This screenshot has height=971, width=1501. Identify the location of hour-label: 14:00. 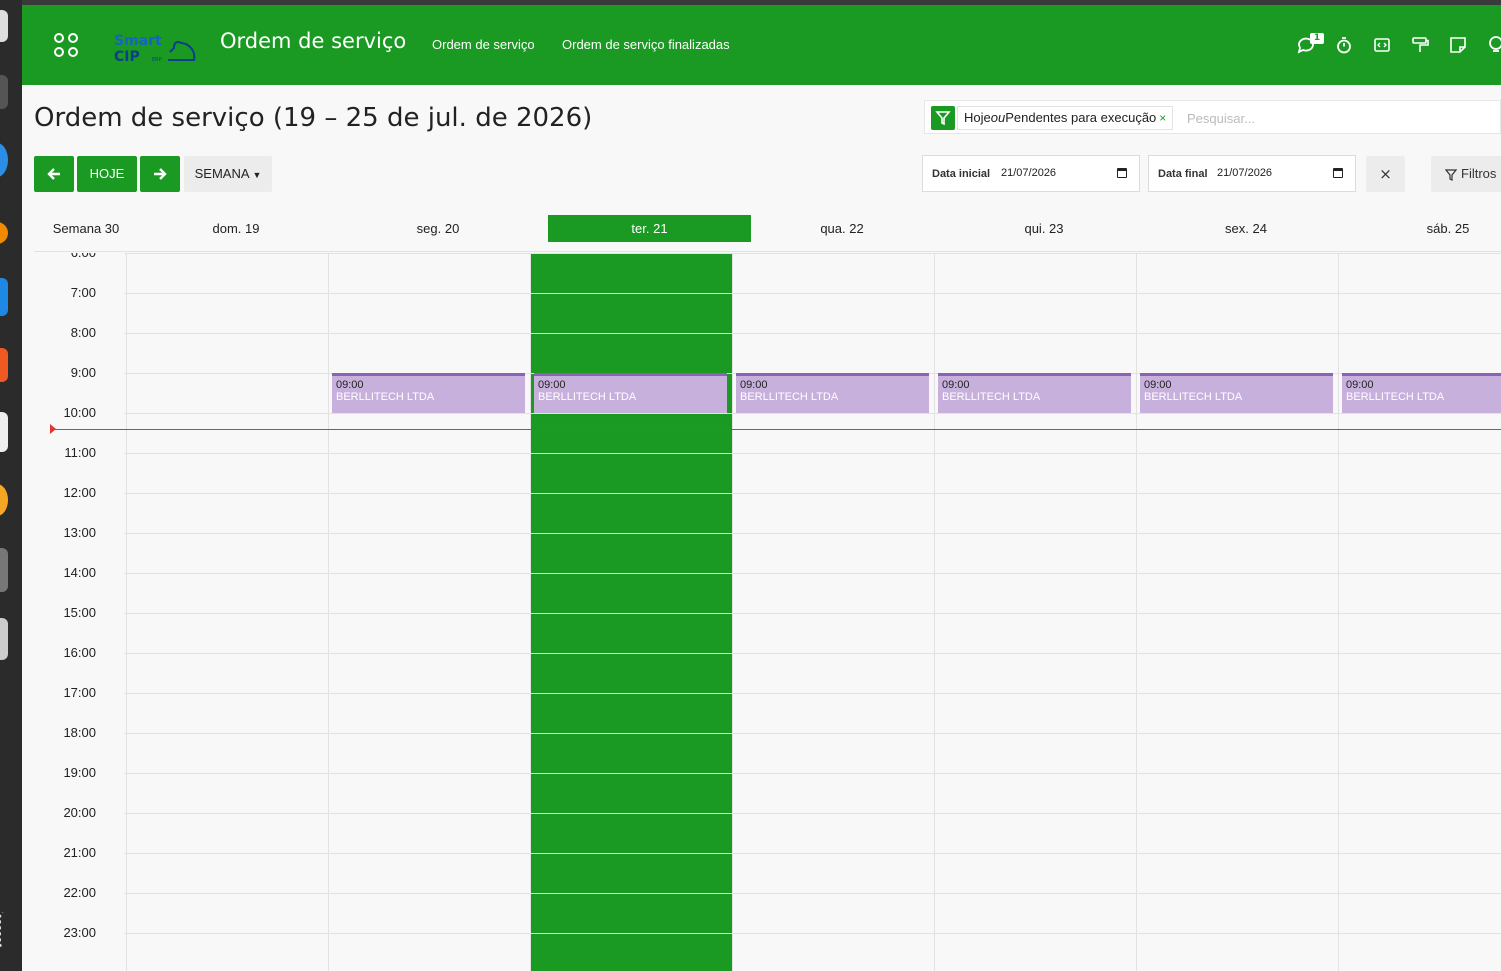
(79, 572).